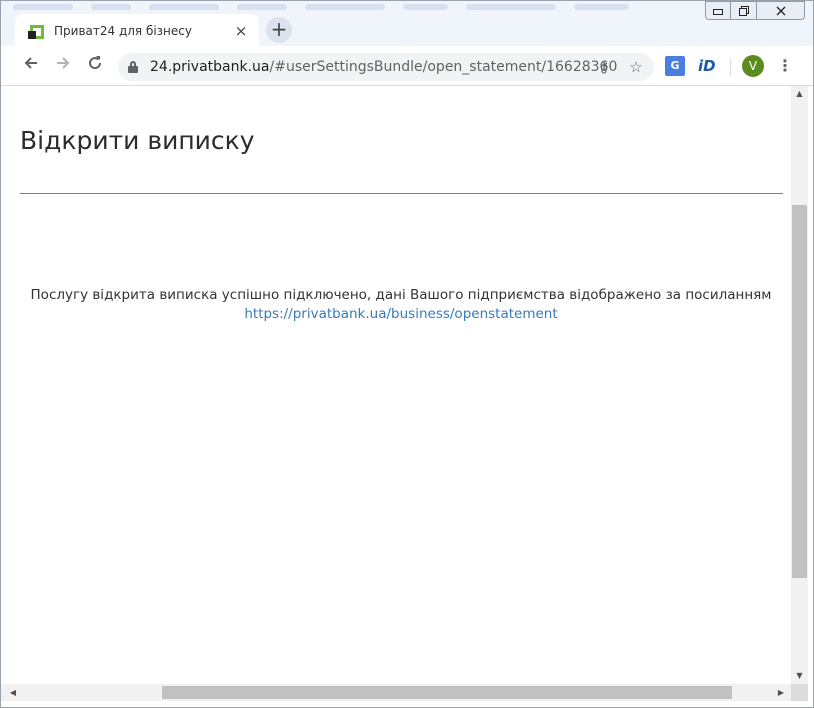  I want to click on browser-menu-icon: ⋮, so click(785, 66).